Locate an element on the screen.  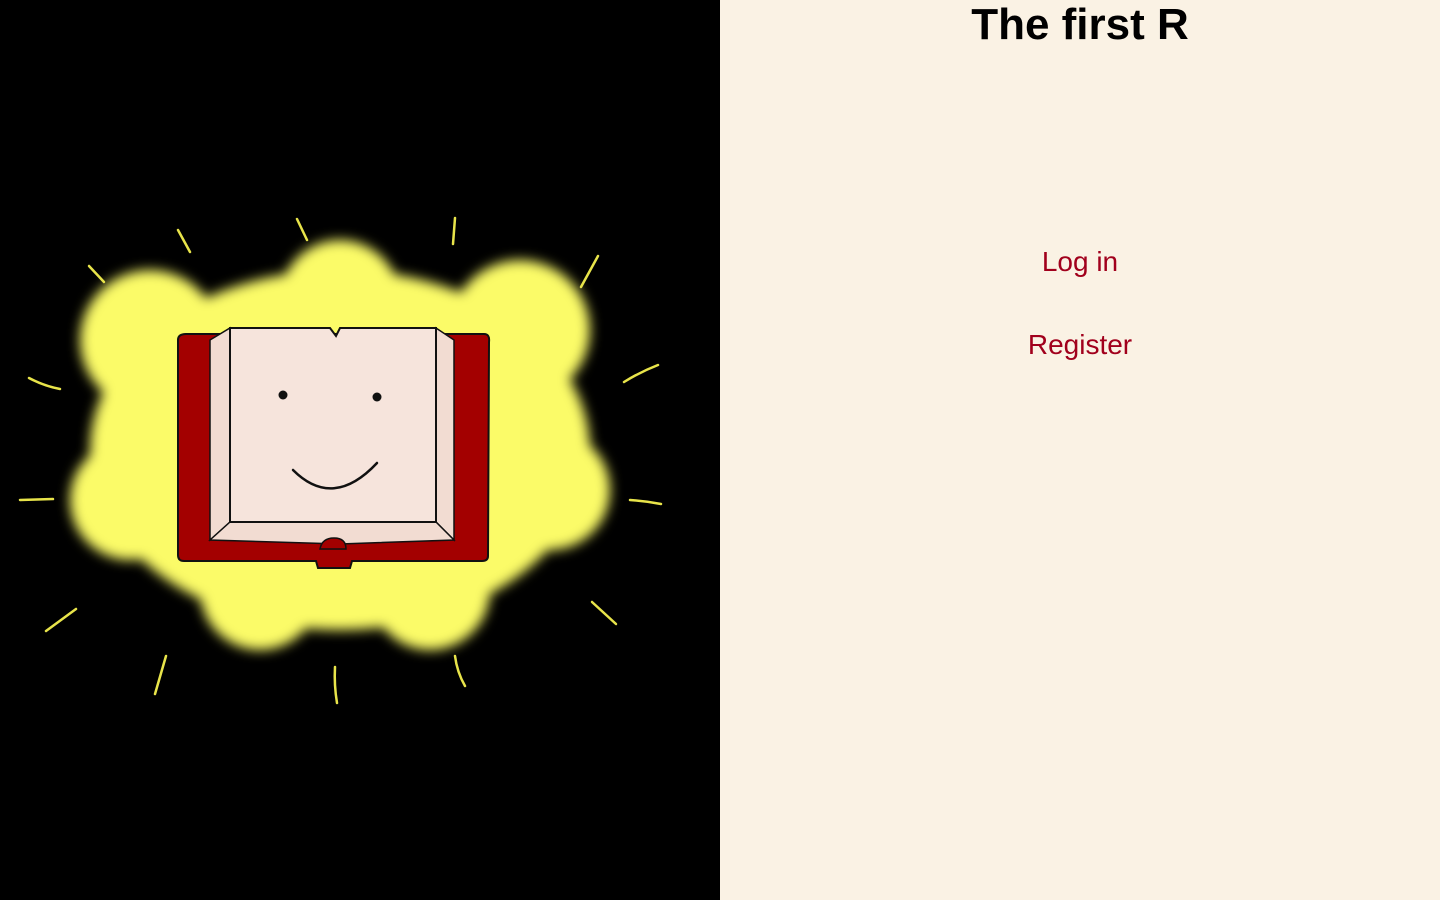
register-link: Register is located at coordinates (1080, 345).